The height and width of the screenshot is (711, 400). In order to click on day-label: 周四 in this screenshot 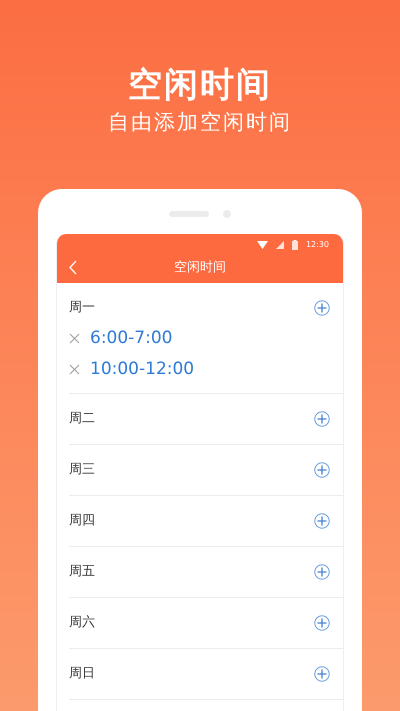, I will do `click(82, 521)`.